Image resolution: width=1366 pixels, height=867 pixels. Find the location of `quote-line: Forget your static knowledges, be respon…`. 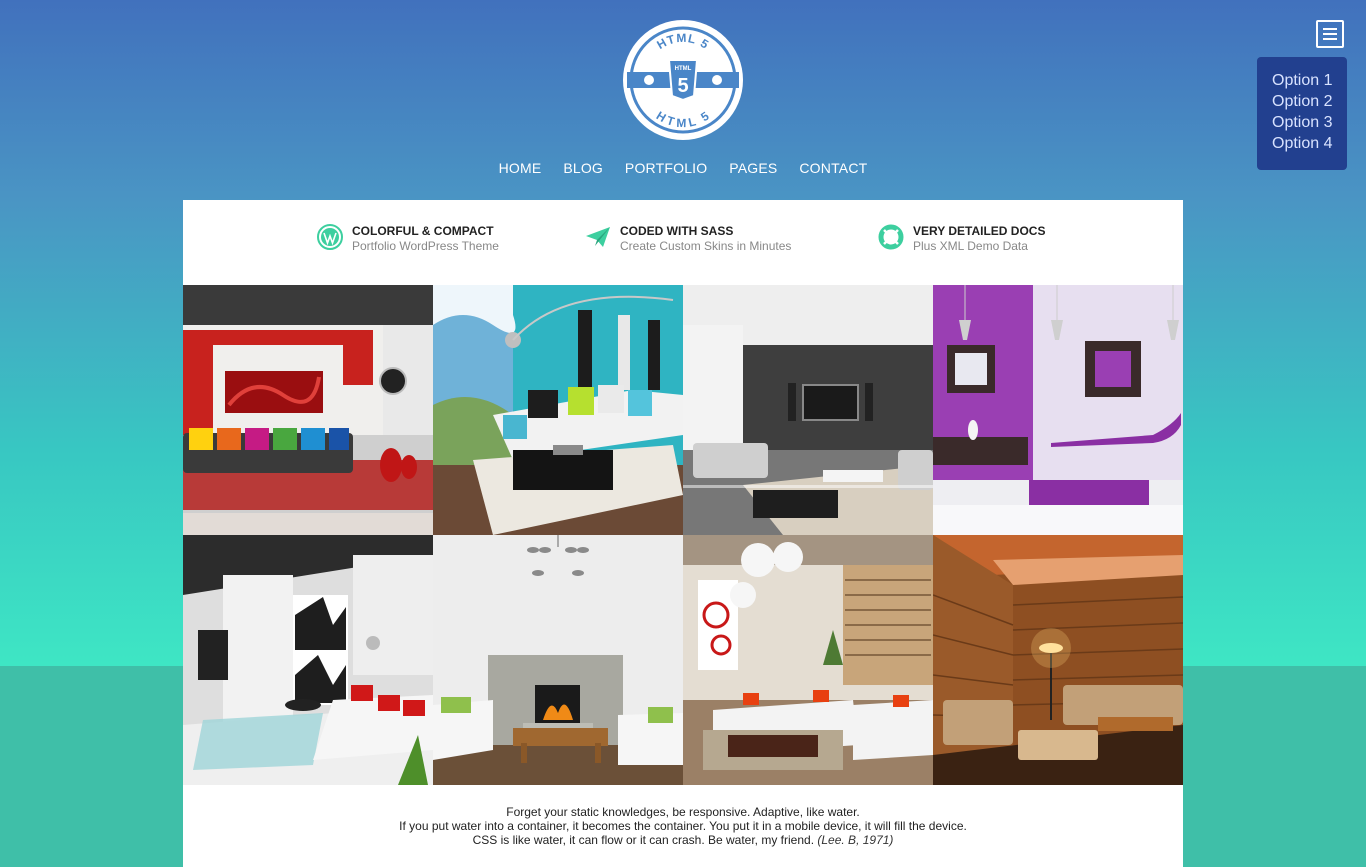

quote-line: Forget your static knowledges, be respon… is located at coordinates (683, 812).